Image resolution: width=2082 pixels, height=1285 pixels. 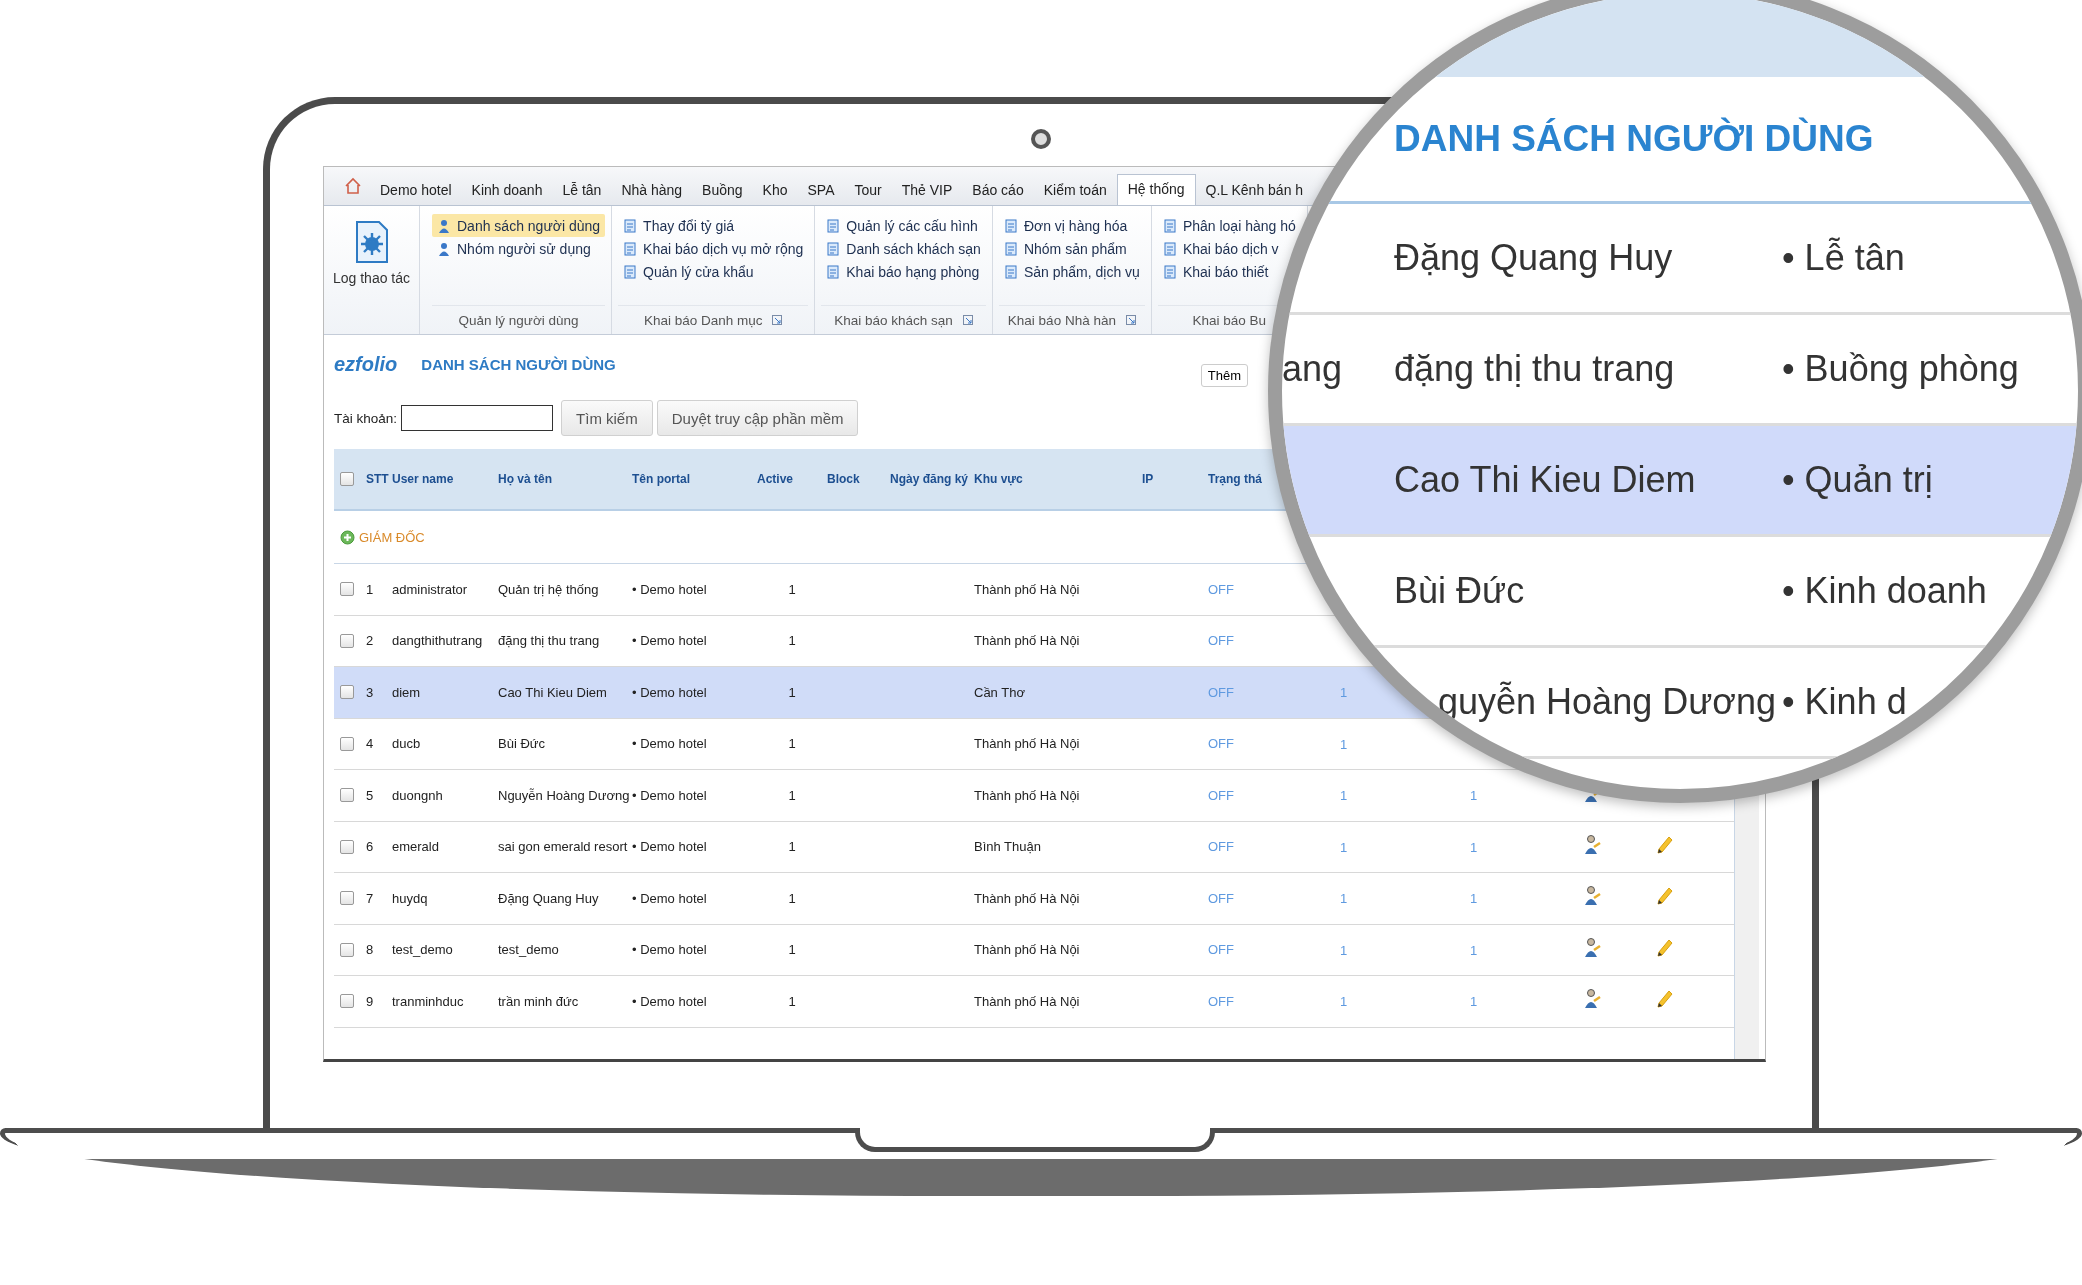 What do you see at coordinates (927, 190) in the screenshot?
I see `menu-tab: Thẻ VIP` at bounding box center [927, 190].